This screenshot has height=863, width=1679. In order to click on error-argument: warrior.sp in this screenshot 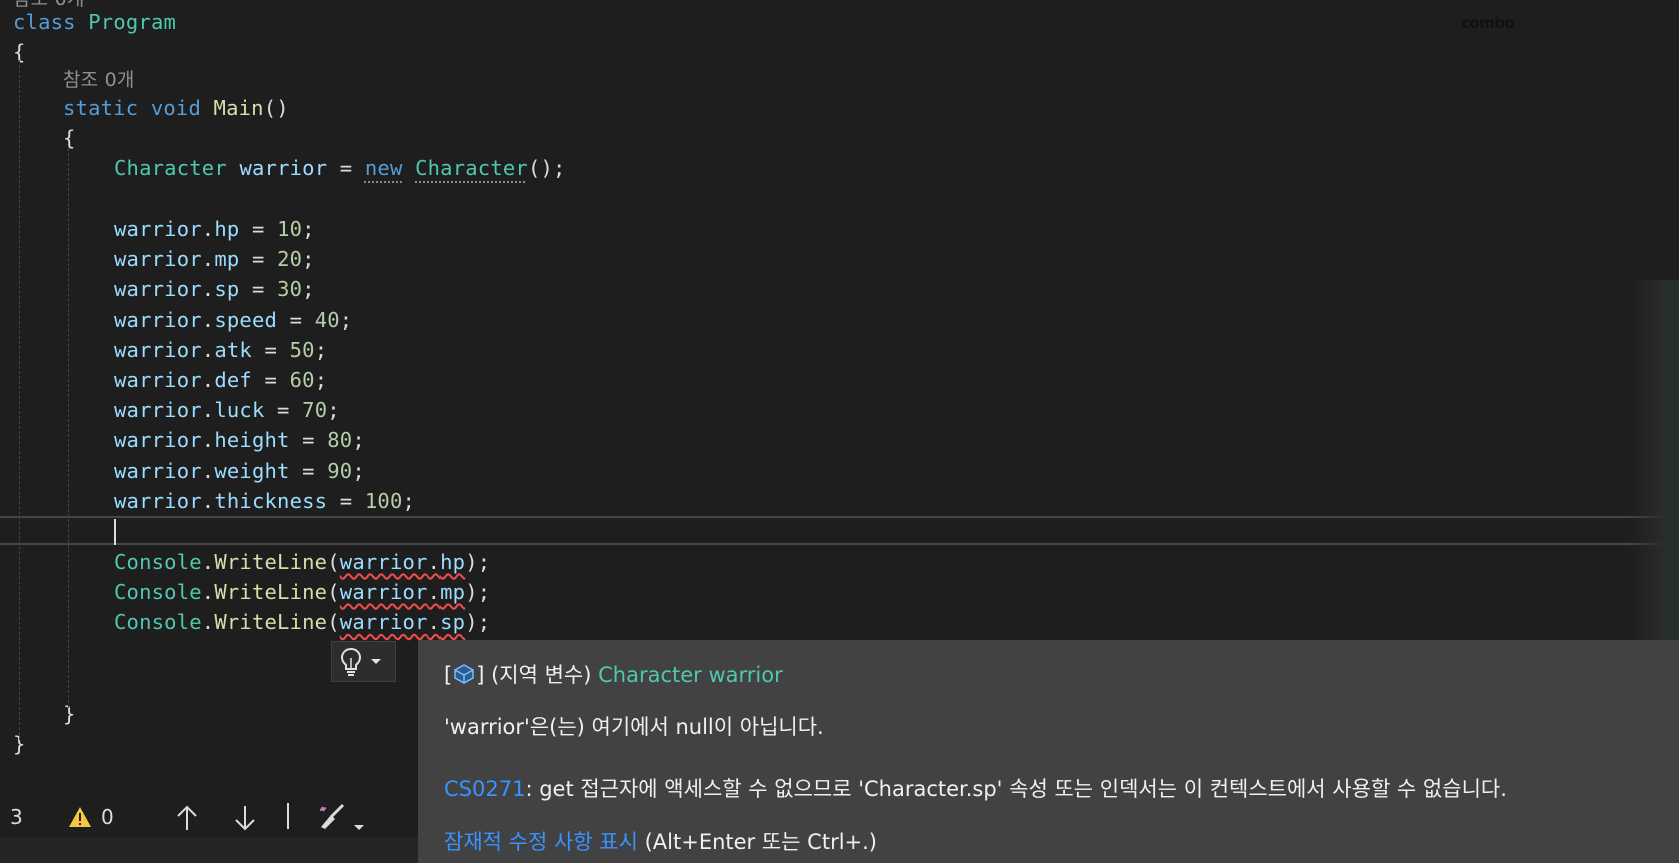, I will do `click(402, 622)`.